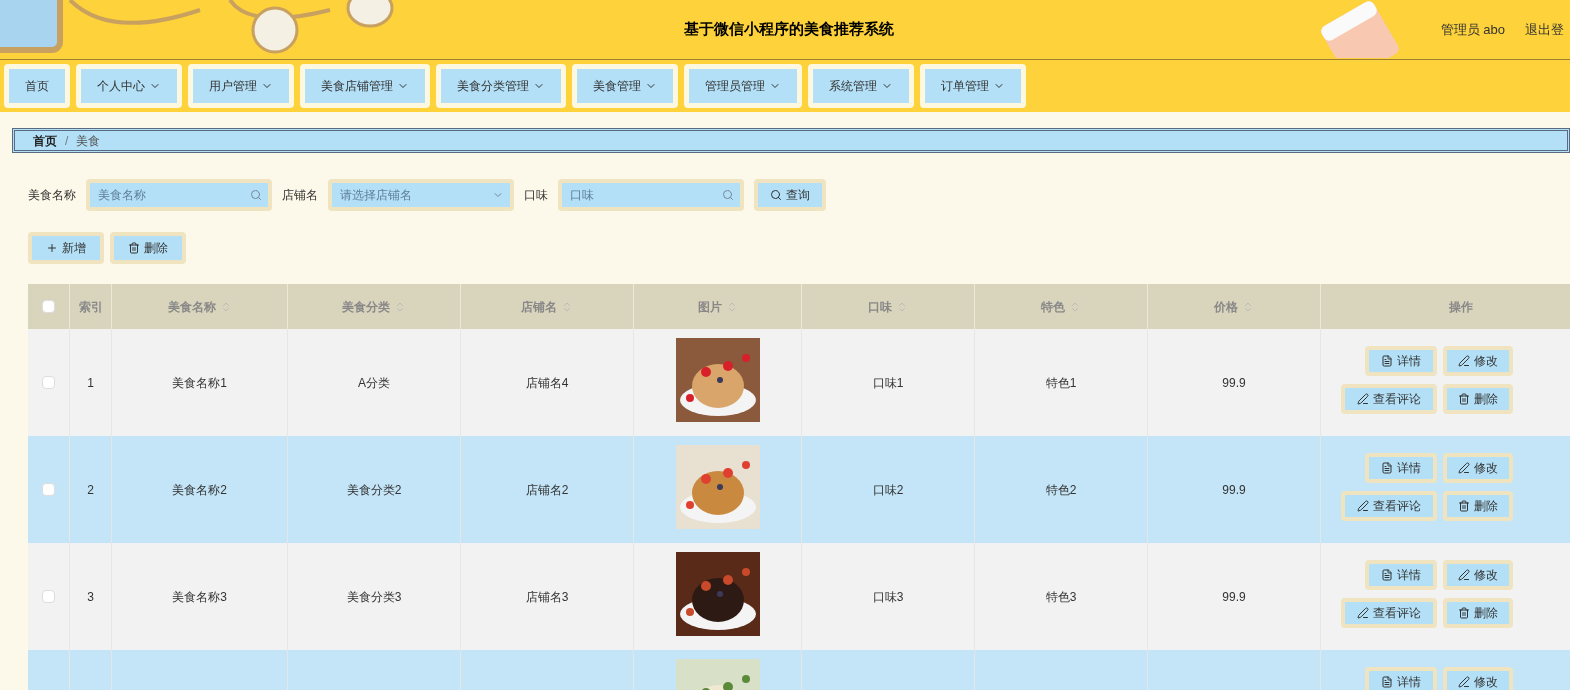 Image resolution: width=1570 pixels, height=690 pixels. What do you see at coordinates (1061, 597) in the screenshot?
I see `table-cell-text: 特色3` at bounding box center [1061, 597].